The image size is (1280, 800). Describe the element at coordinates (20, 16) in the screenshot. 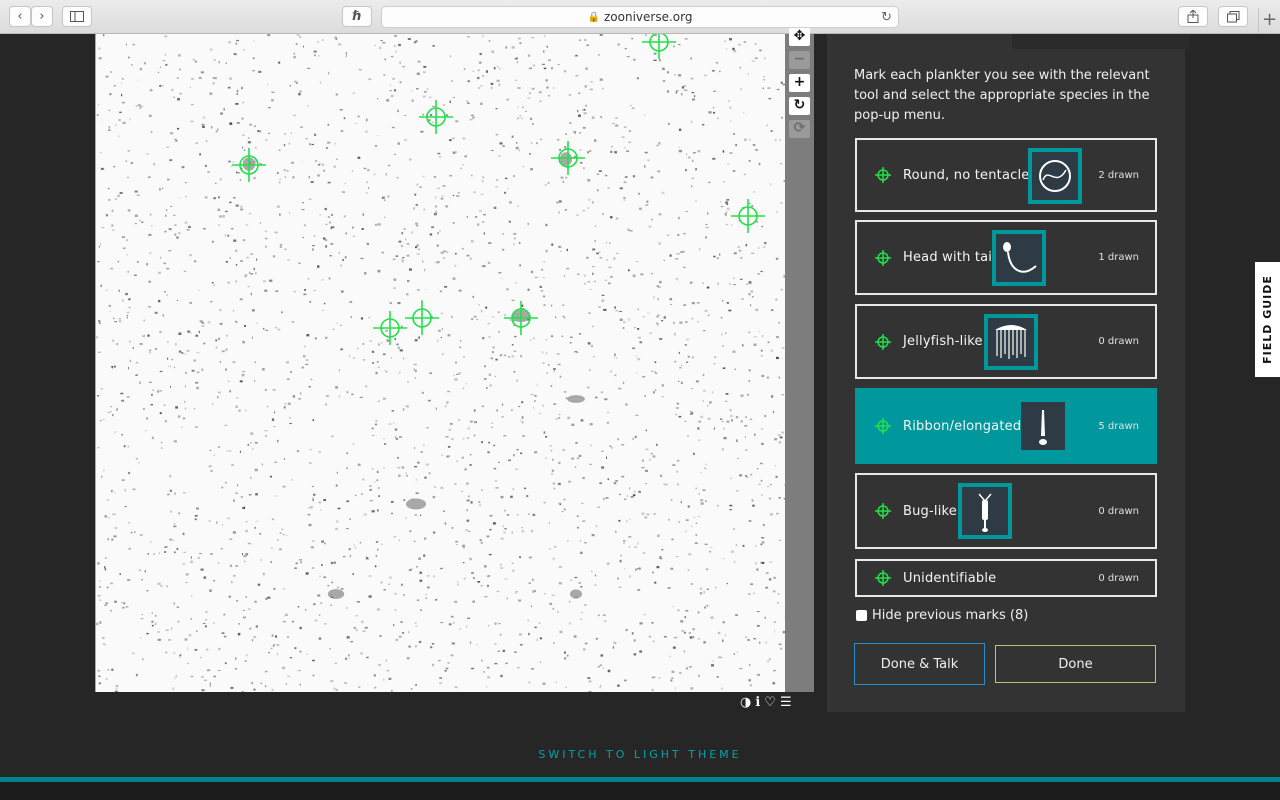

I see `back-button: ‹` at that location.